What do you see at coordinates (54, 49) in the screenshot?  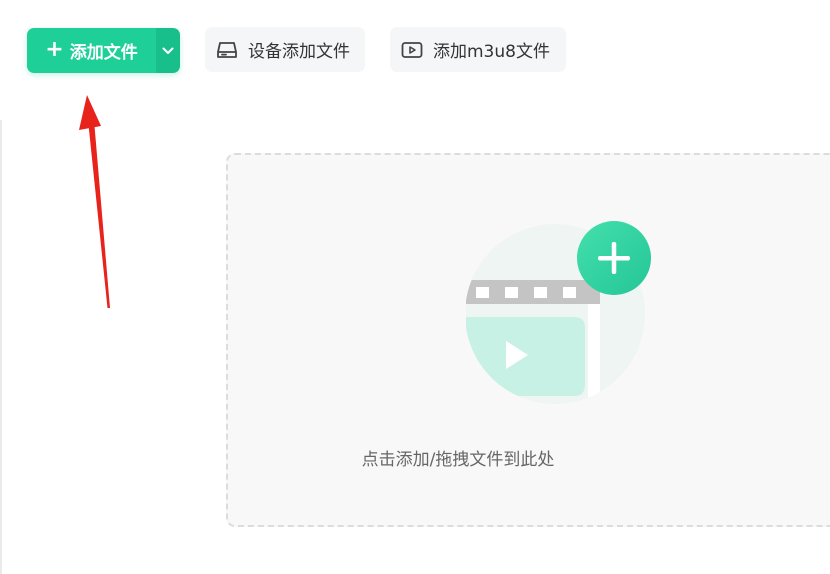 I see `plus-icon: +` at bounding box center [54, 49].